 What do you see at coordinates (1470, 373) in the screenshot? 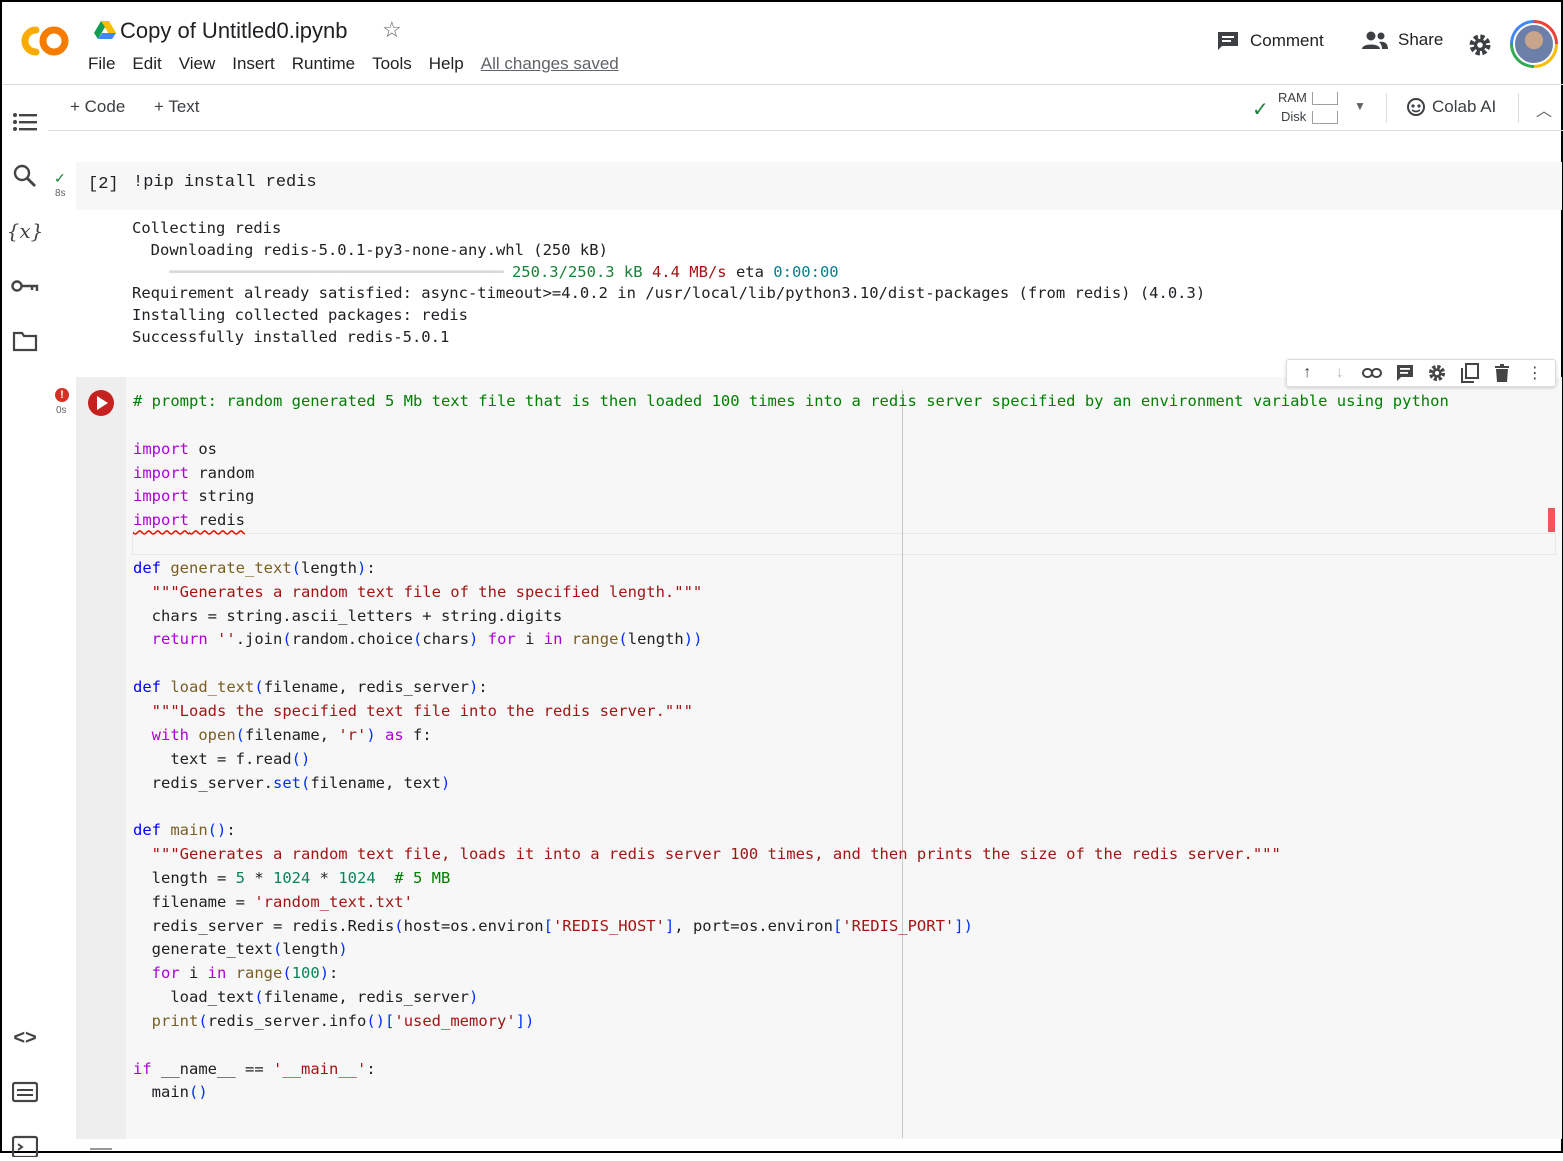
I see `mirror-cell-icon` at bounding box center [1470, 373].